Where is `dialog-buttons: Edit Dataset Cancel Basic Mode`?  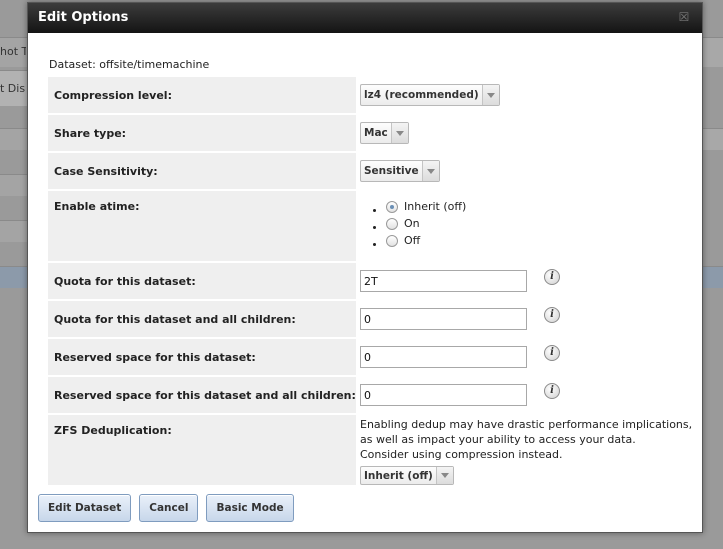 dialog-buttons: Edit Dataset Cancel Basic Mode is located at coordinates (166, 508).